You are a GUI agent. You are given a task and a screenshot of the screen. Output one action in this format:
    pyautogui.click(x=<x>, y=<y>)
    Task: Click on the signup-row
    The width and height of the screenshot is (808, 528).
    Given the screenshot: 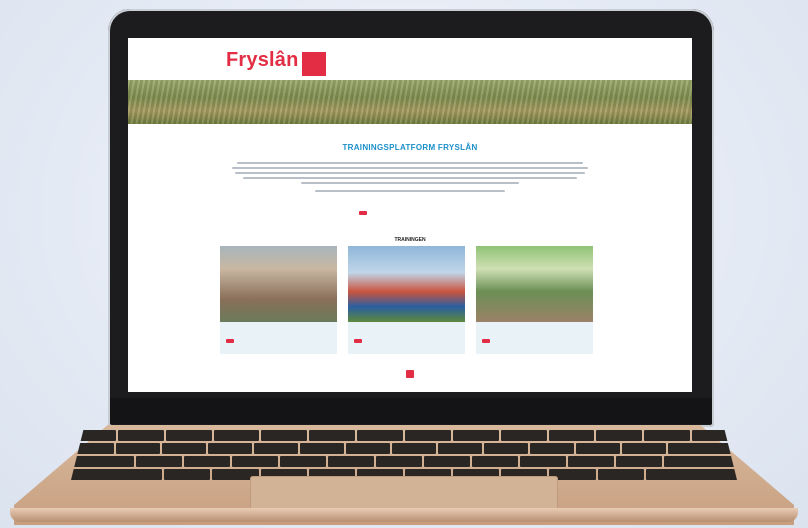 What is the action you would take?
    pyautogui.click(x=361, y=213)
    